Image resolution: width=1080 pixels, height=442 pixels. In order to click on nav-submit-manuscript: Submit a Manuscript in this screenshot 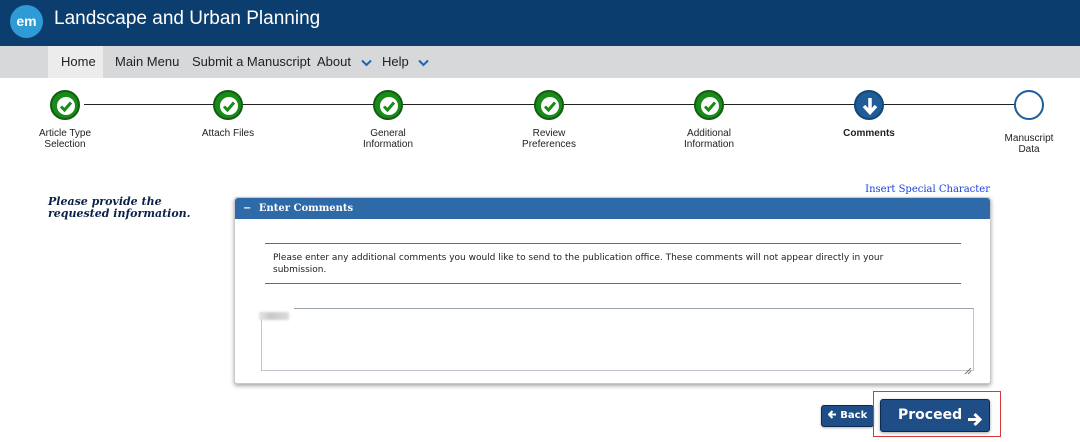, I will do `click(251, 62)`.